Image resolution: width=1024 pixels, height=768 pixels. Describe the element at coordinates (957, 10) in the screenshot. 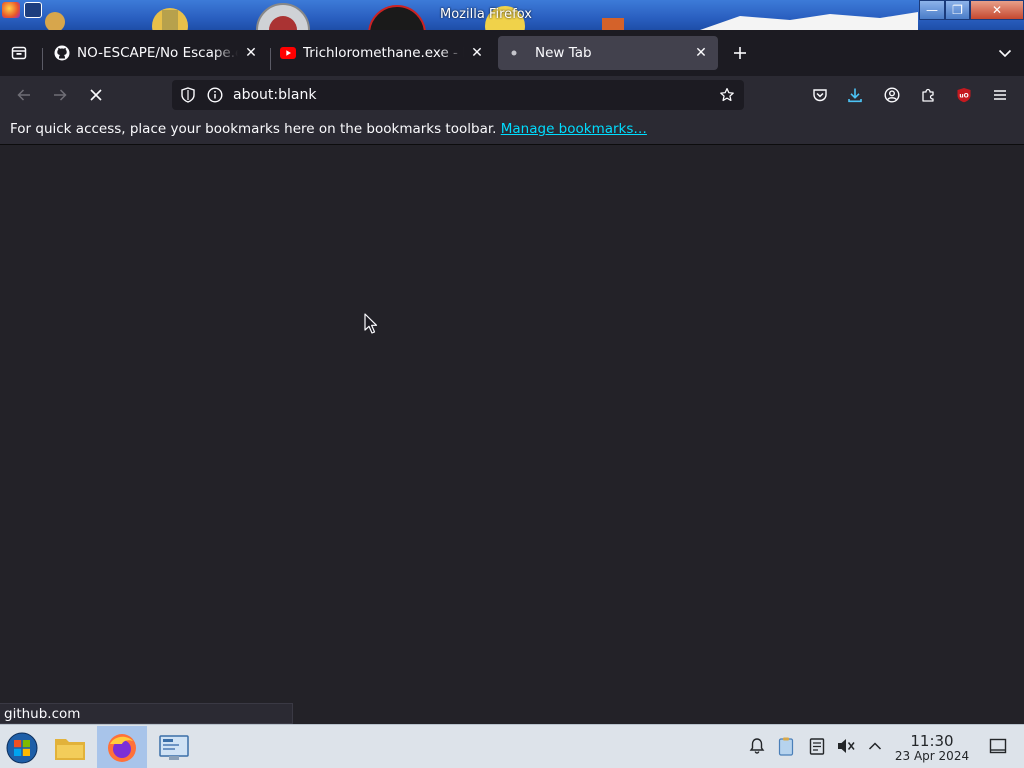

I see `maximize-button: ❐` at that location.